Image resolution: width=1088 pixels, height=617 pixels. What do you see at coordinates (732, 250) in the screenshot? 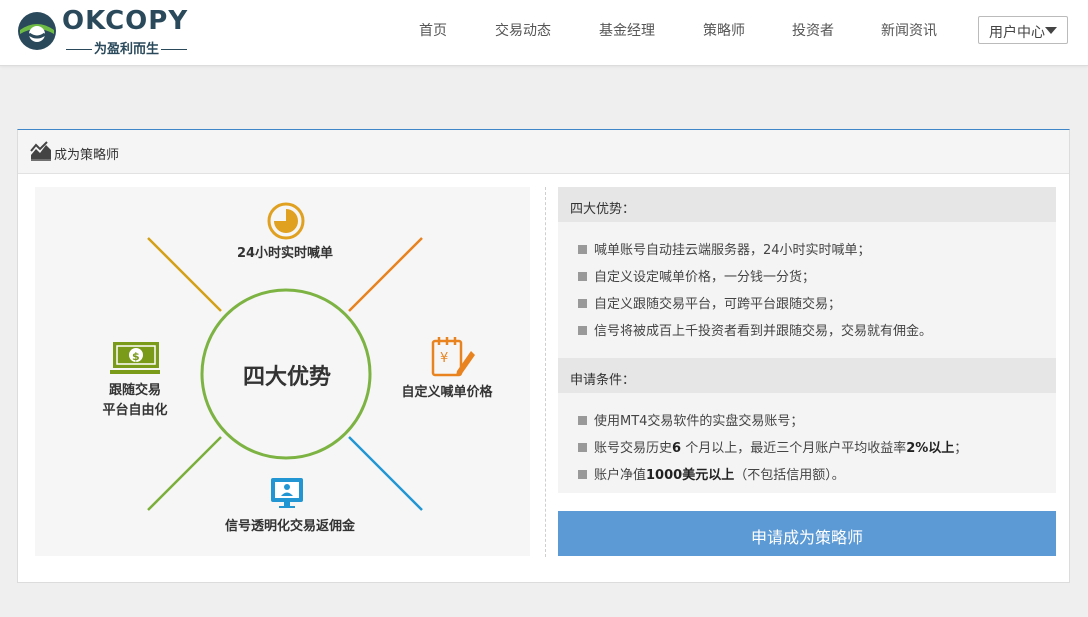
I see `advantage-text: 喊单账号自动挂云端服务器，24小时实时喊单；` at bounding box center [732, 250].